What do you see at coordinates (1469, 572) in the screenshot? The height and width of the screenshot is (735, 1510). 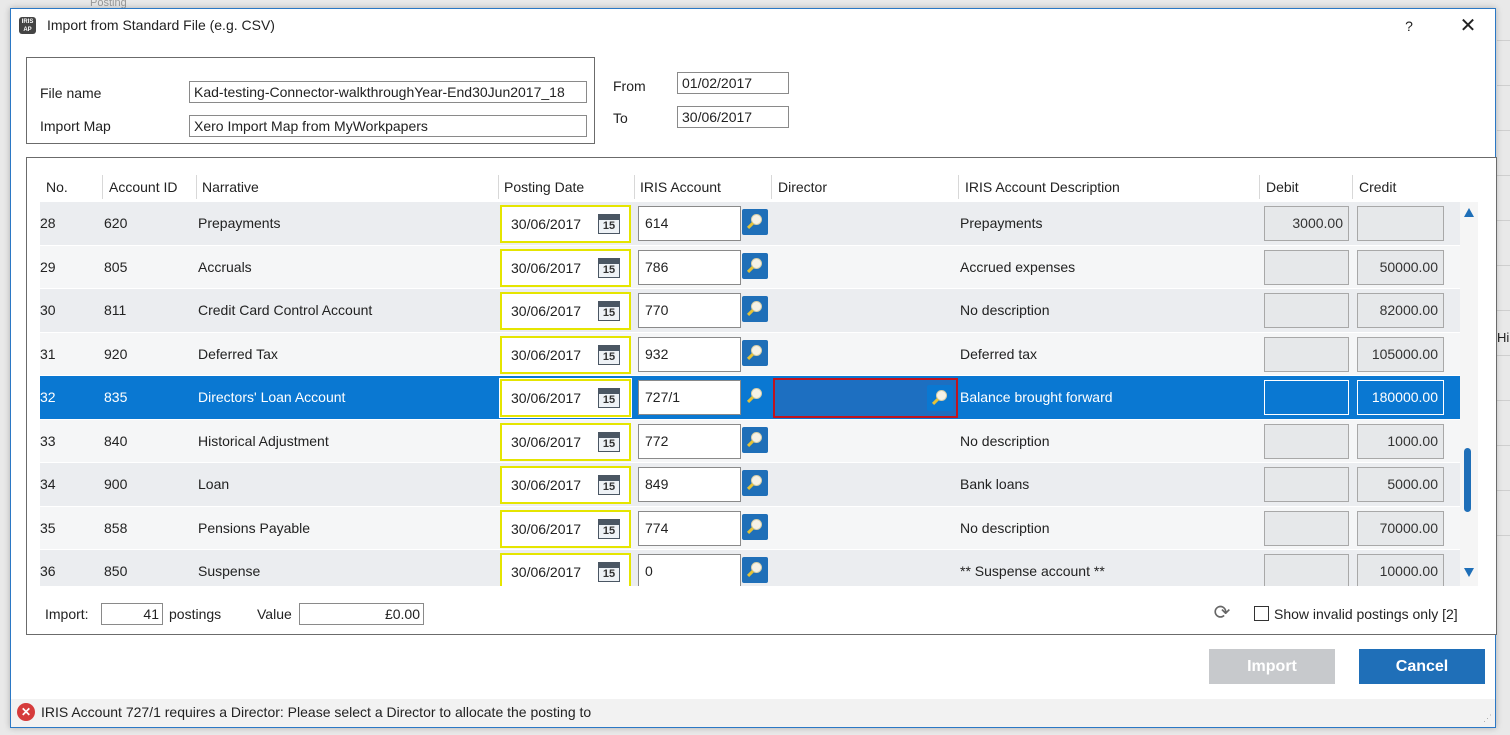 I see `scroll-down-icon` at bounding box center [1469, 572].